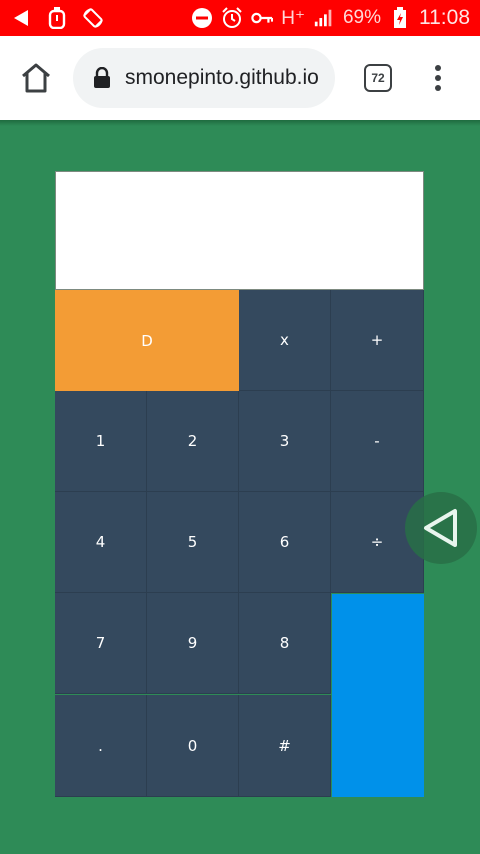  I want to click on stopwatch-icon, so click(57, 18).